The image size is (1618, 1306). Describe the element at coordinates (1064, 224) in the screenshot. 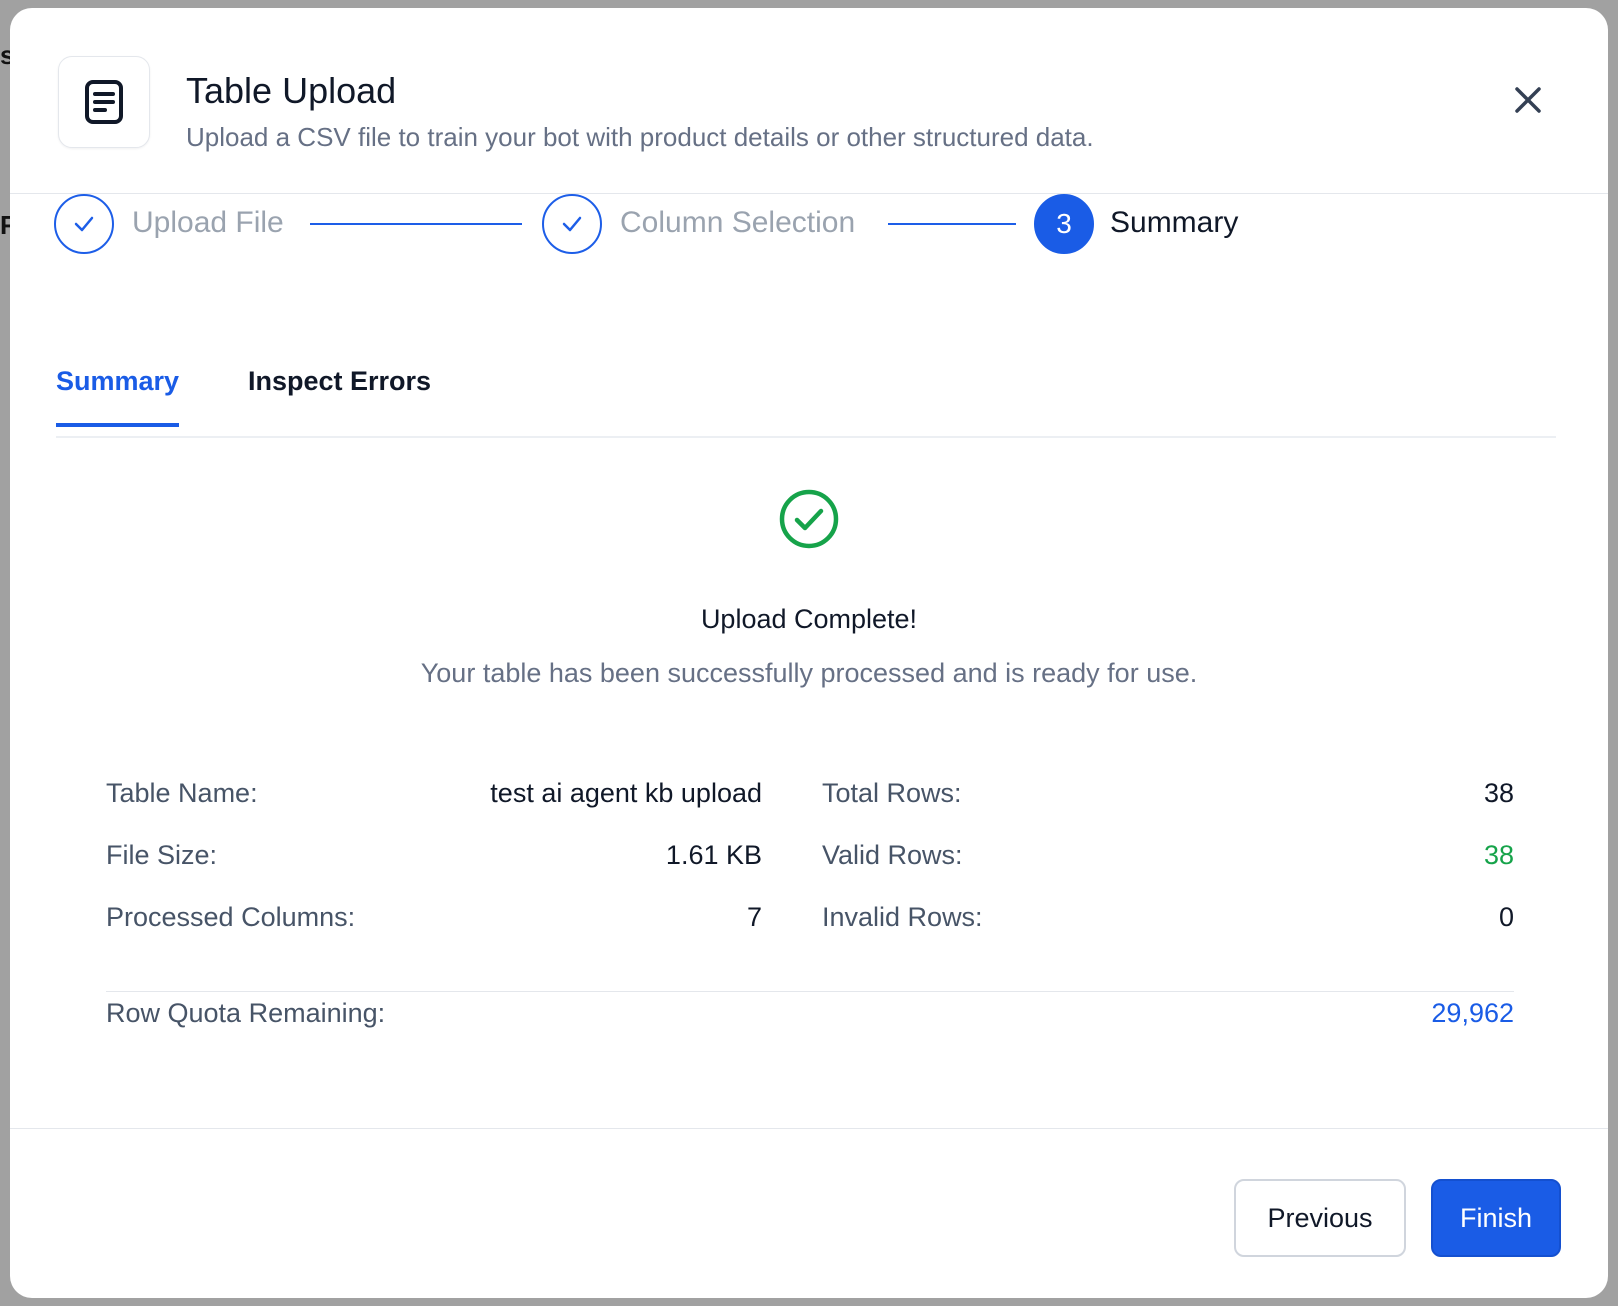

I see `step-3-number: 3` at that location.